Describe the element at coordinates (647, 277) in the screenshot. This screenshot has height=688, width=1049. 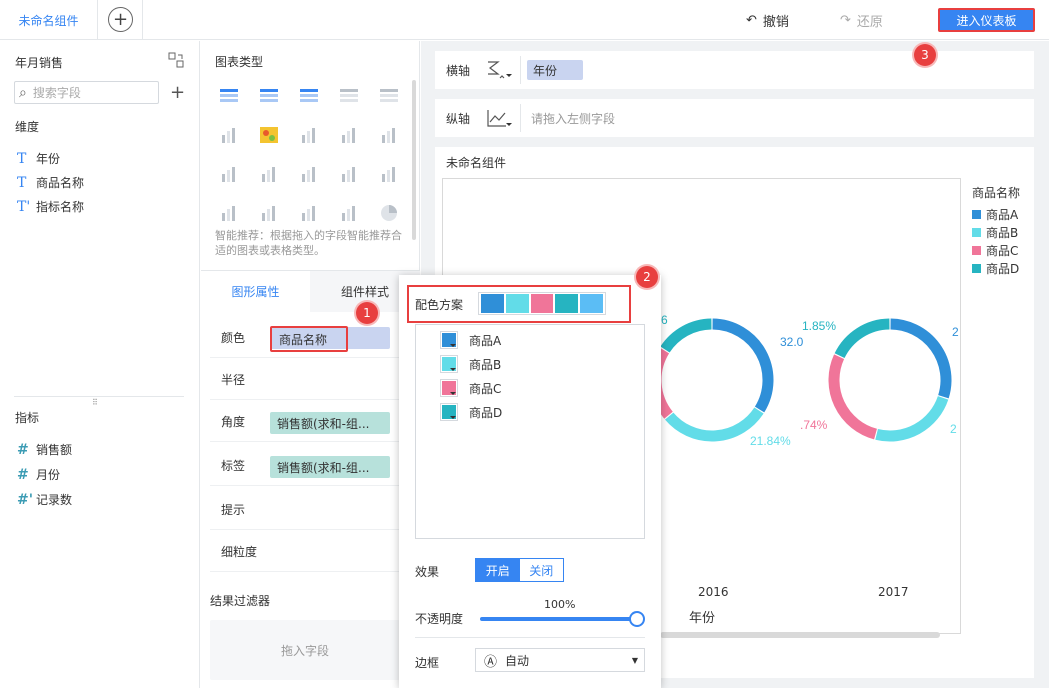
I see `step-badge: 2` at that location.